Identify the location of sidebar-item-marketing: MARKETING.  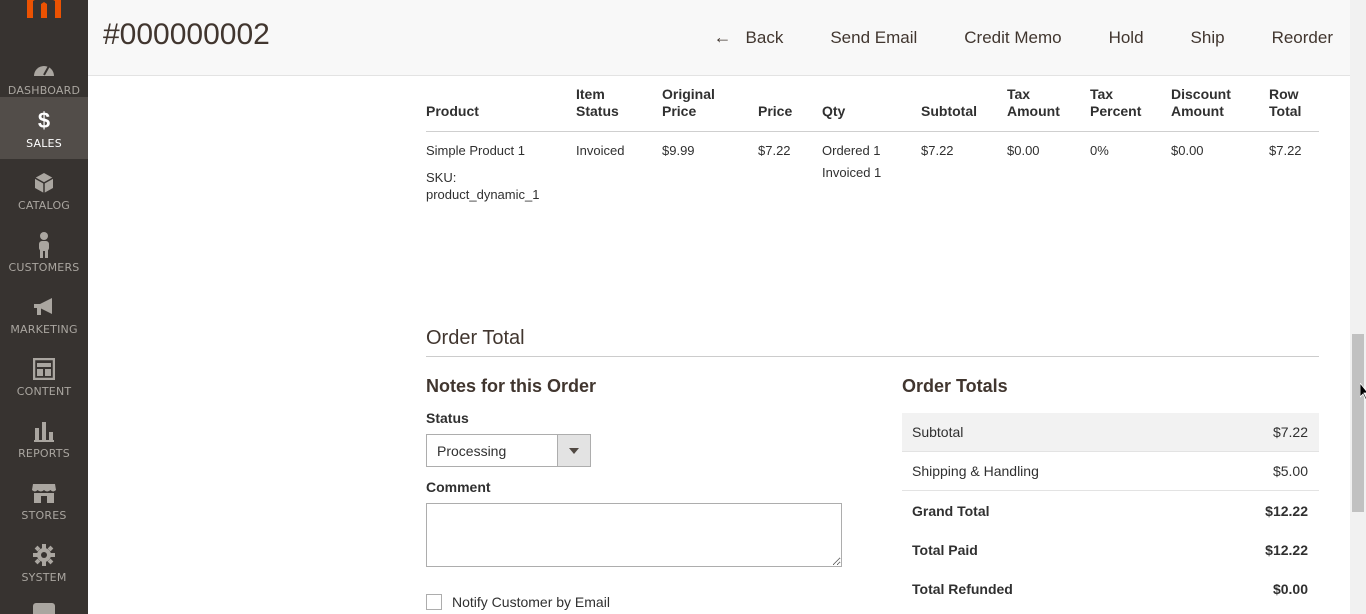
(44, 314).